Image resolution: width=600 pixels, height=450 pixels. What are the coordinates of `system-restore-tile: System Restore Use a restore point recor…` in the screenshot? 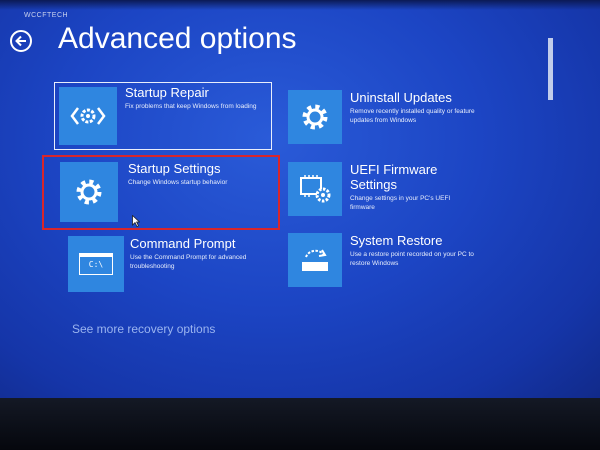 It's located at (388, 262).